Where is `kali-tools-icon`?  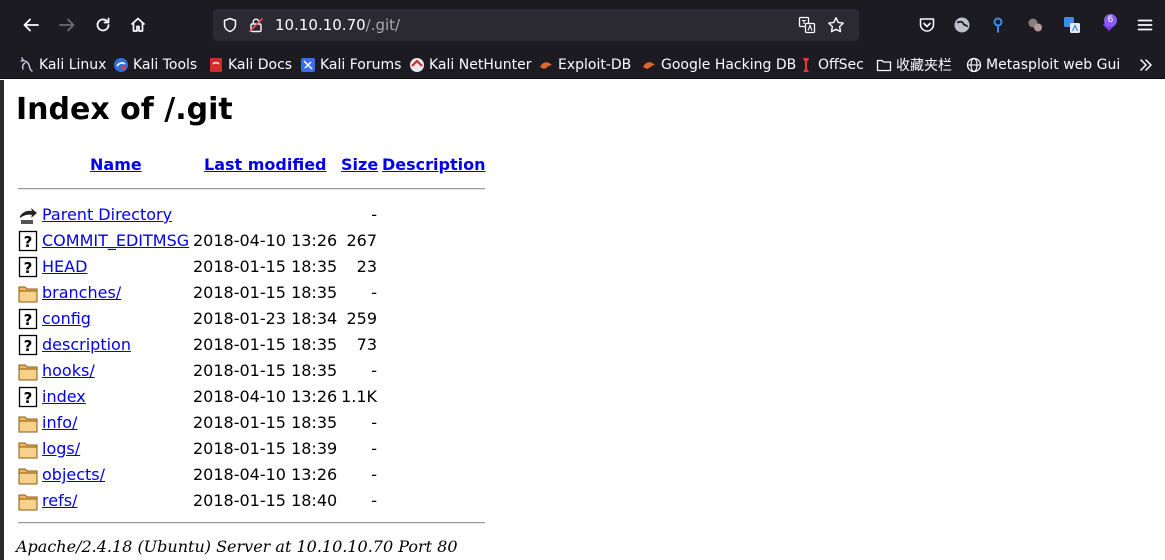
kali-tools-icon is located at coordinates (121, 65).